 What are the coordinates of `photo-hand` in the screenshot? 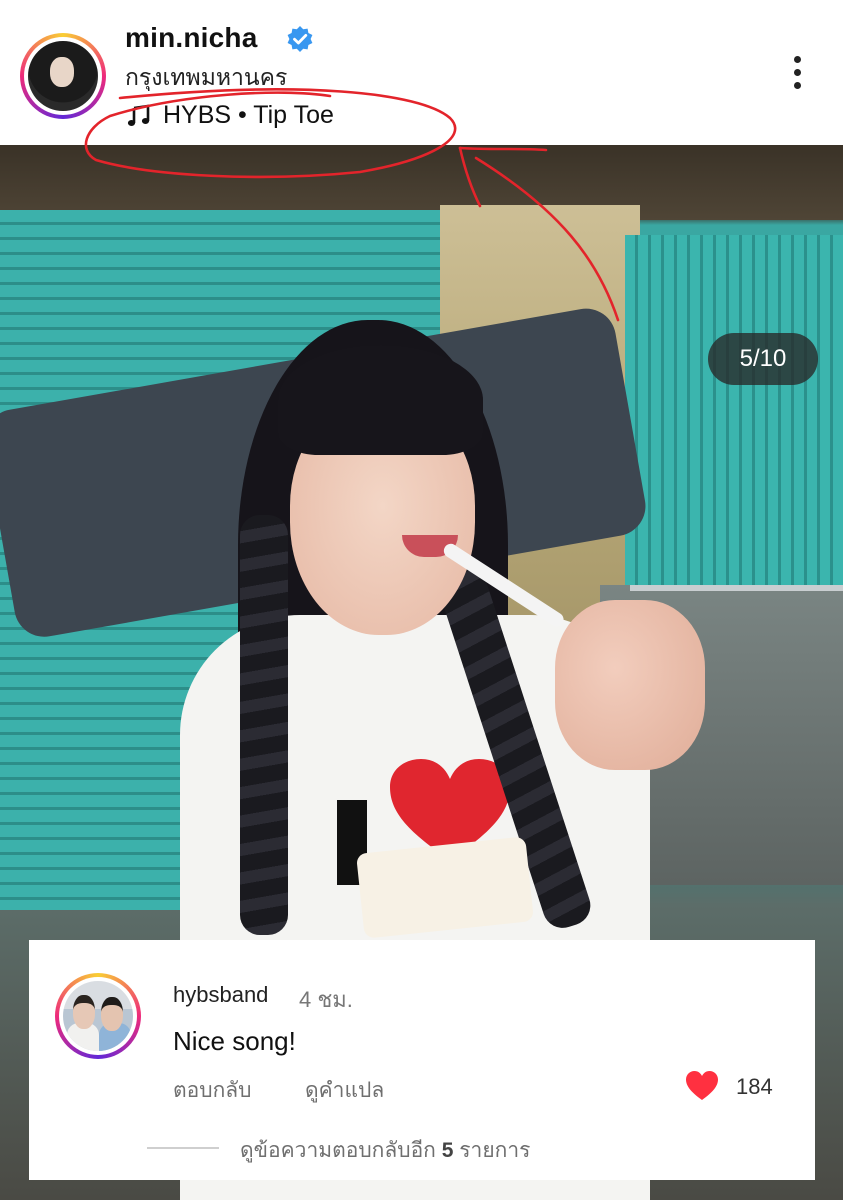 It's located at (630, 685).